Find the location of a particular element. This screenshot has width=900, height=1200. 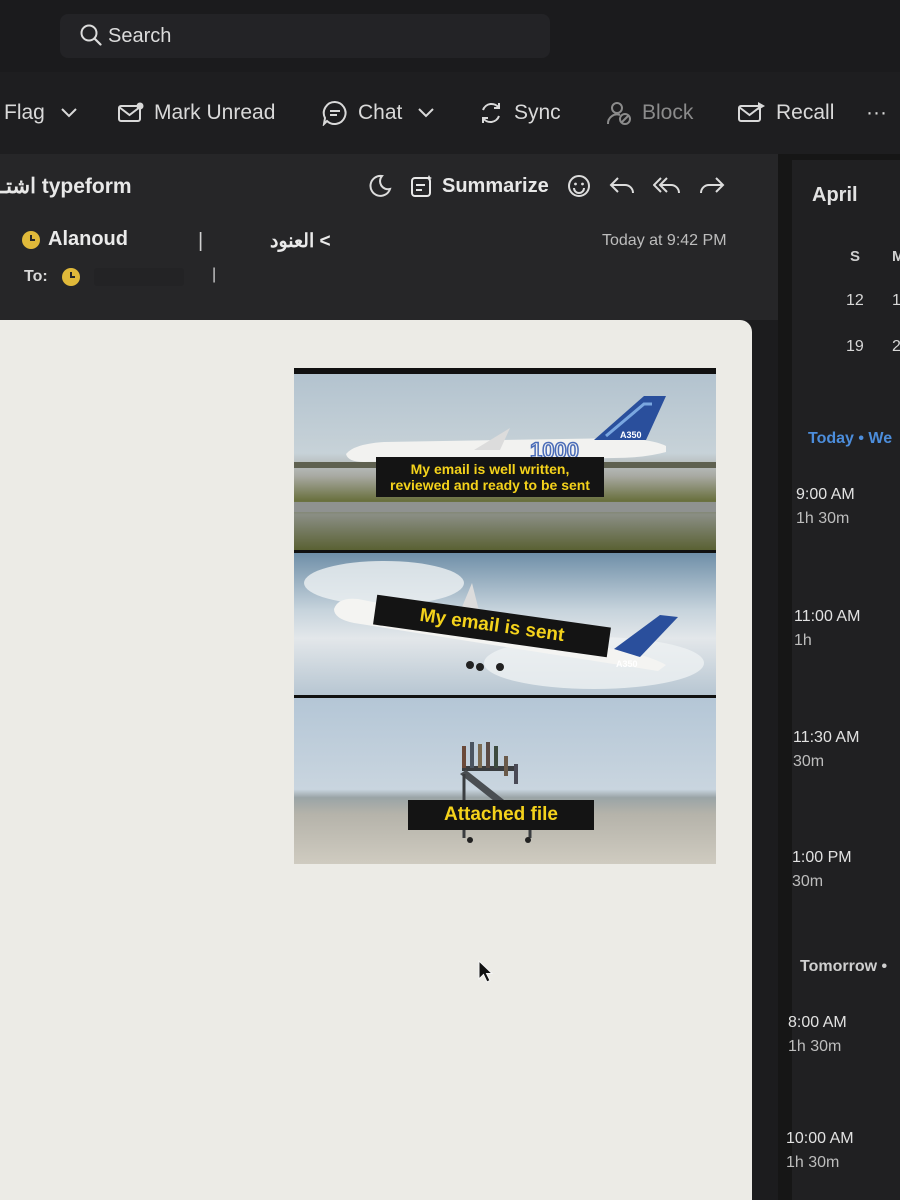

event-time: 10:00 AM is located at coordinates (820, 1138).